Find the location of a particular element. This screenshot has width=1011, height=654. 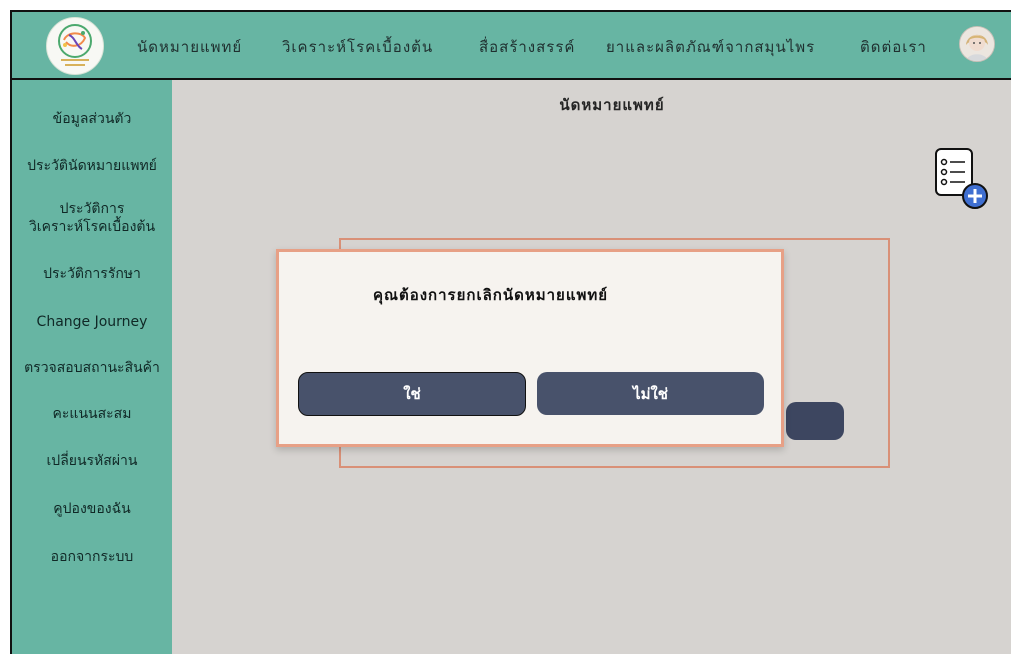

logo-icon is located at coordinates (75, 45).